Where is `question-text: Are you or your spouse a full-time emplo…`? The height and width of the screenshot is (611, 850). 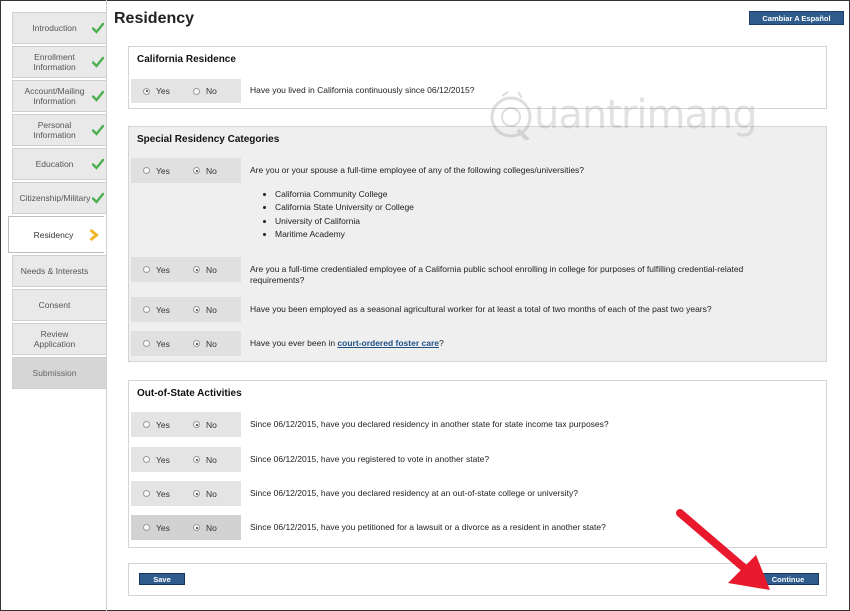
question-text: Are you or your spouse a full-time emplo… is located at coordinates (417, 170).